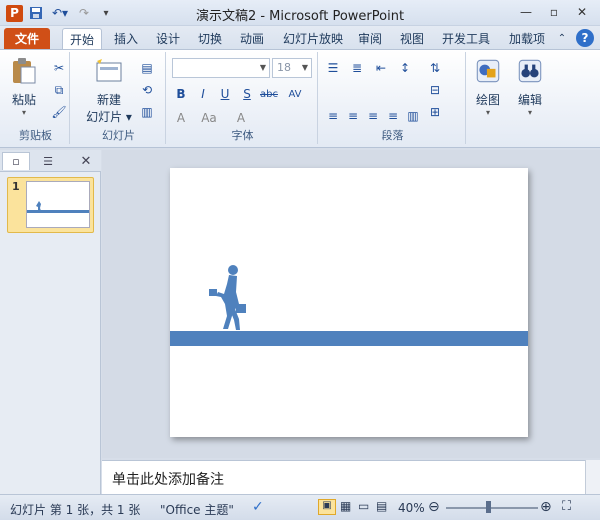  Describe the element at coordinates (529, 100) in the screenshot. I see `editing-label: 编辑` at that location.